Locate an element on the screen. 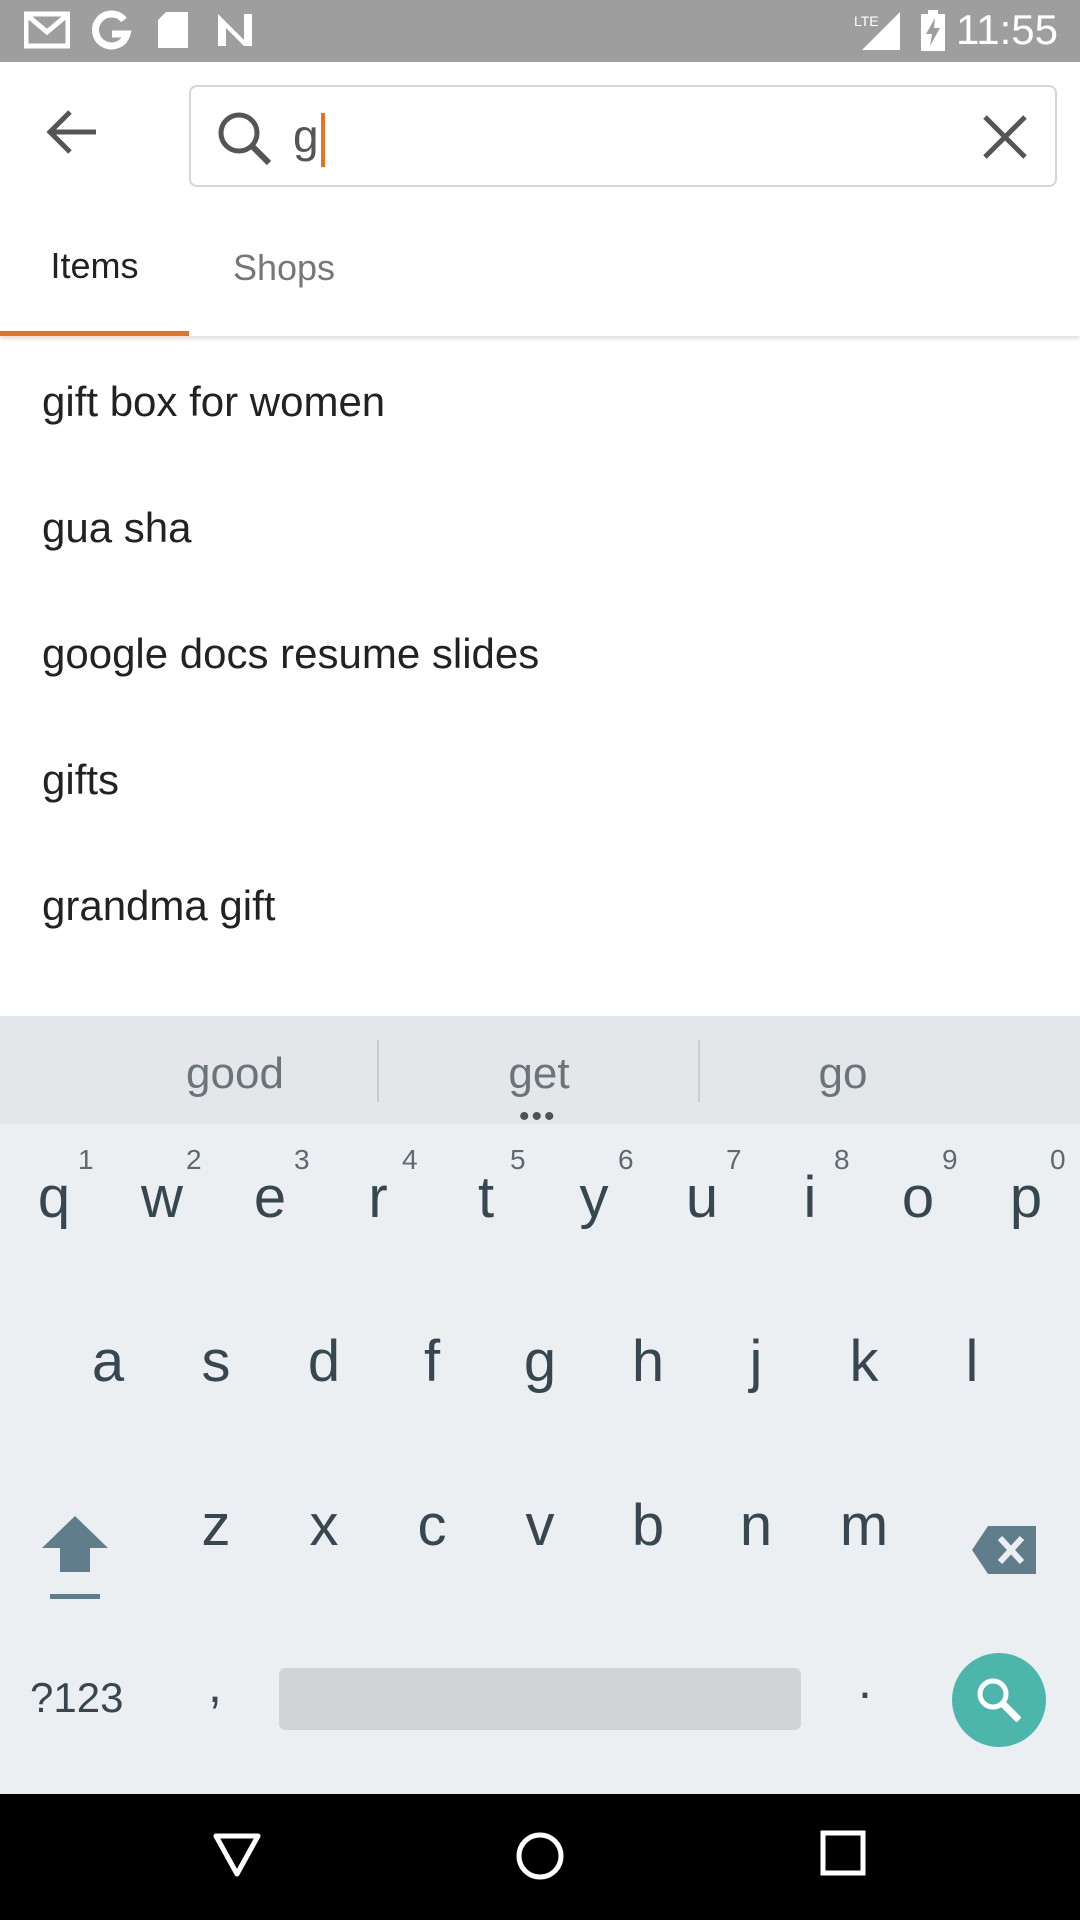 This screenshot has height=1920, width=1080. search-query-value: g is located at coordinates (306, 136).